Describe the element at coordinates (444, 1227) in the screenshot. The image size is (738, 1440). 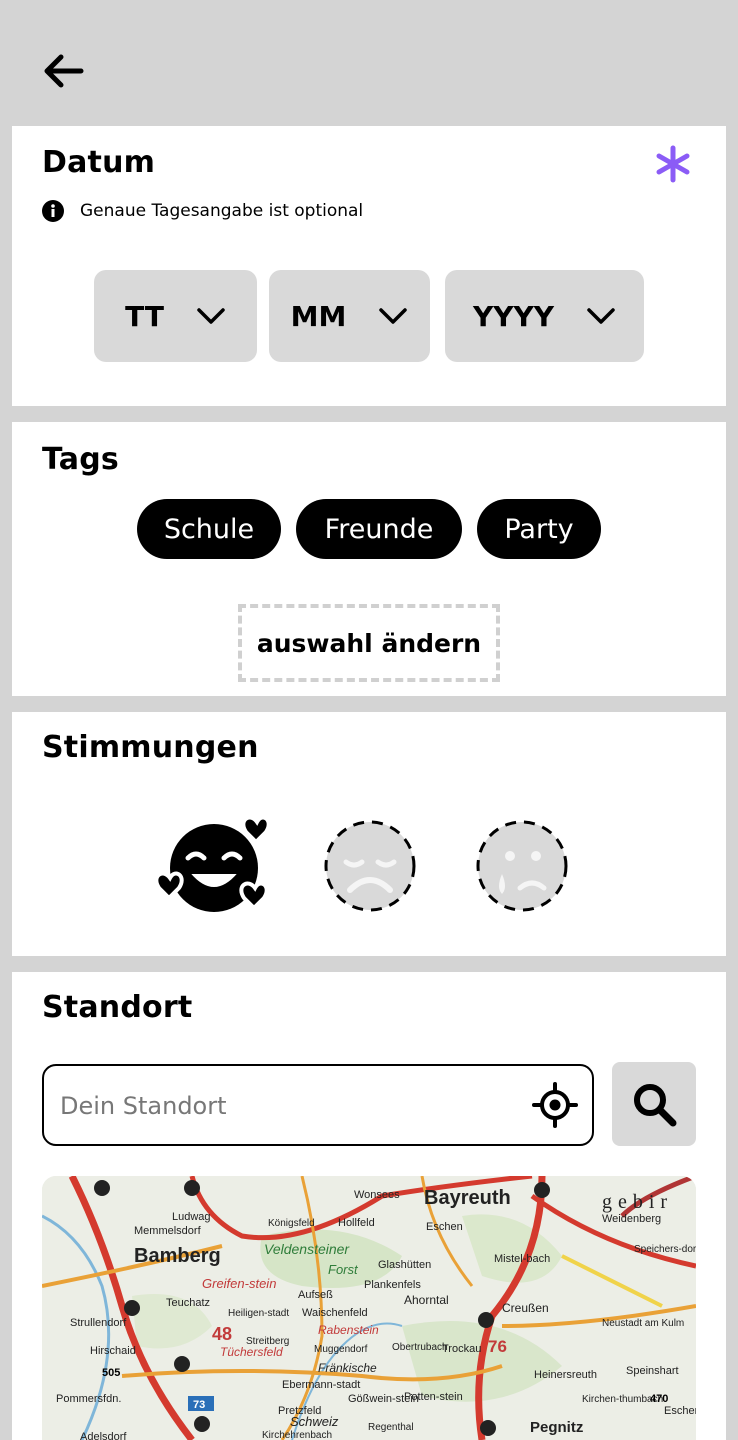
I see `map-label-eschen: Eschen` at that location.